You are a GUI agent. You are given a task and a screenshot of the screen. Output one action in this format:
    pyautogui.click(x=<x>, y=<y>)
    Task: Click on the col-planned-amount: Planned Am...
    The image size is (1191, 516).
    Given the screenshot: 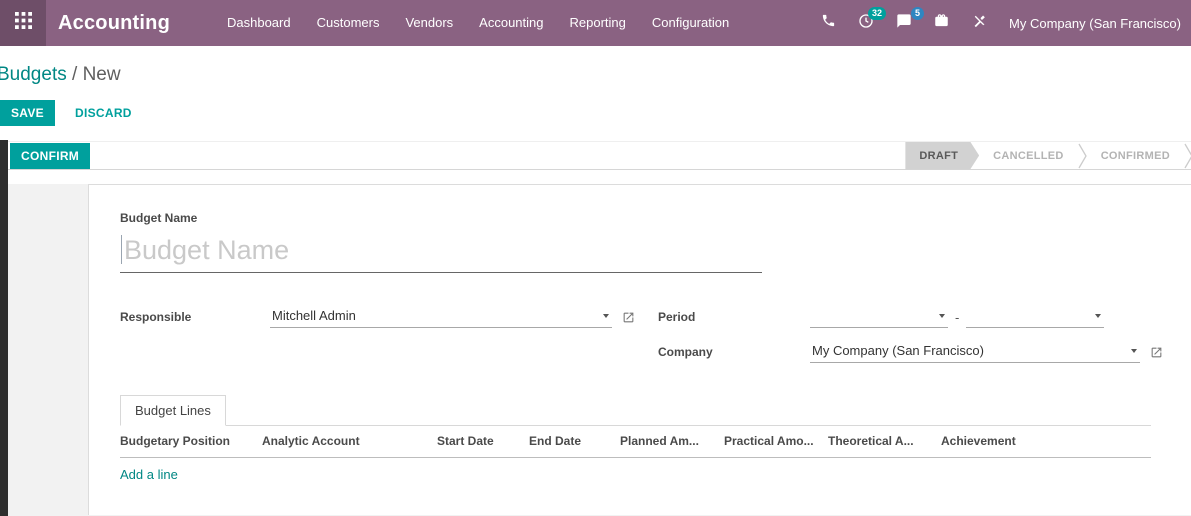 What is the action you would take?
    pyautogui.click(x=672, y=441)
    